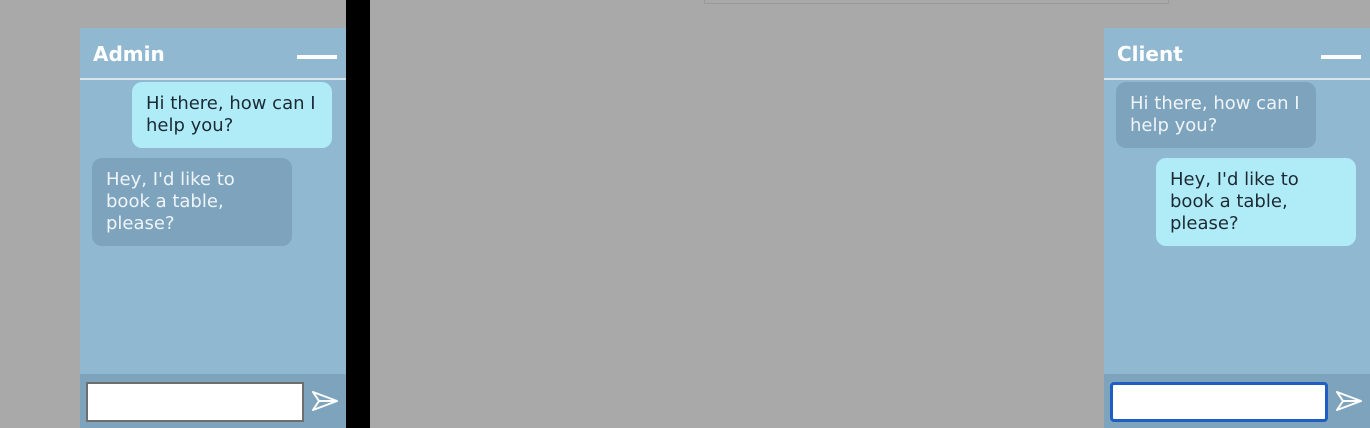 The height and width of the screenshot is (428, 1370). I want to click on top-frame-edge, so click(936, 2).